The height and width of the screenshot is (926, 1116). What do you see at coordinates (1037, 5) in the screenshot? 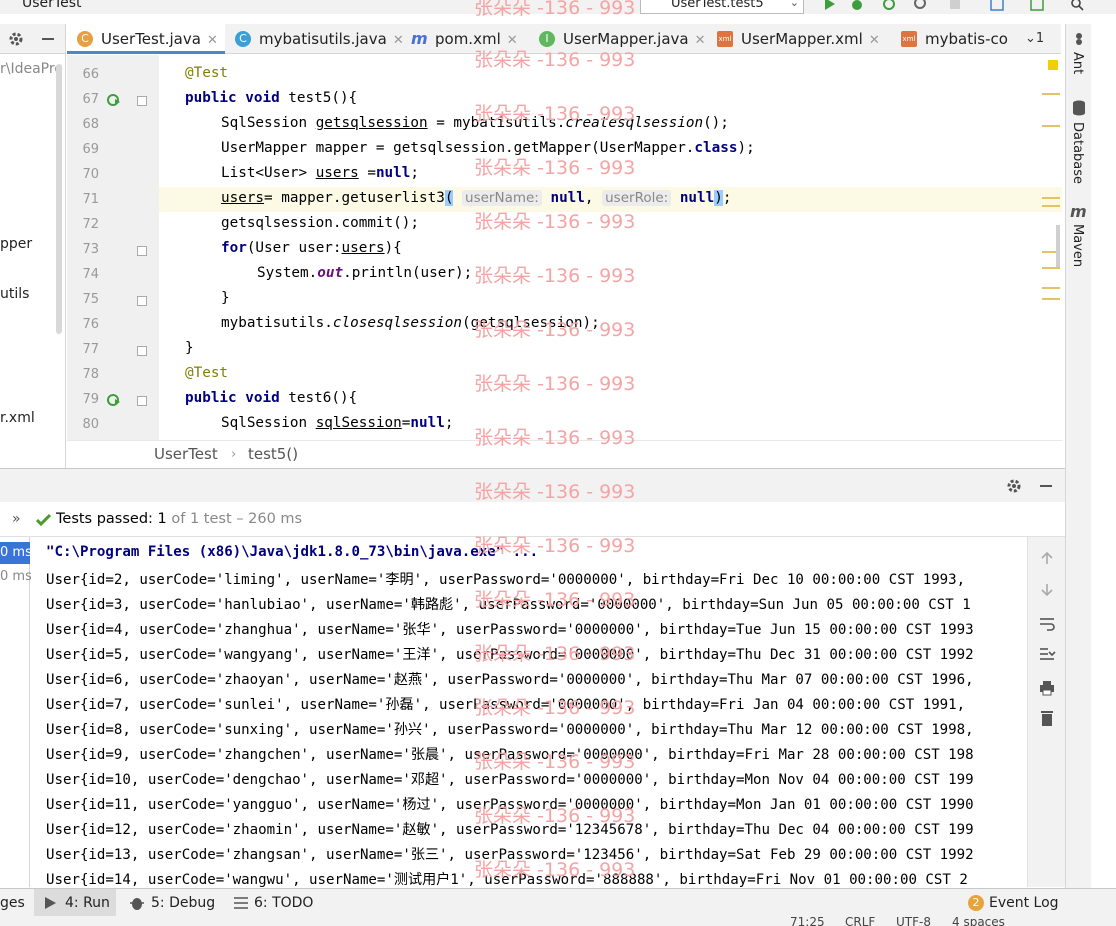
I see `layout-icon` at bounding box center [1037, 5].